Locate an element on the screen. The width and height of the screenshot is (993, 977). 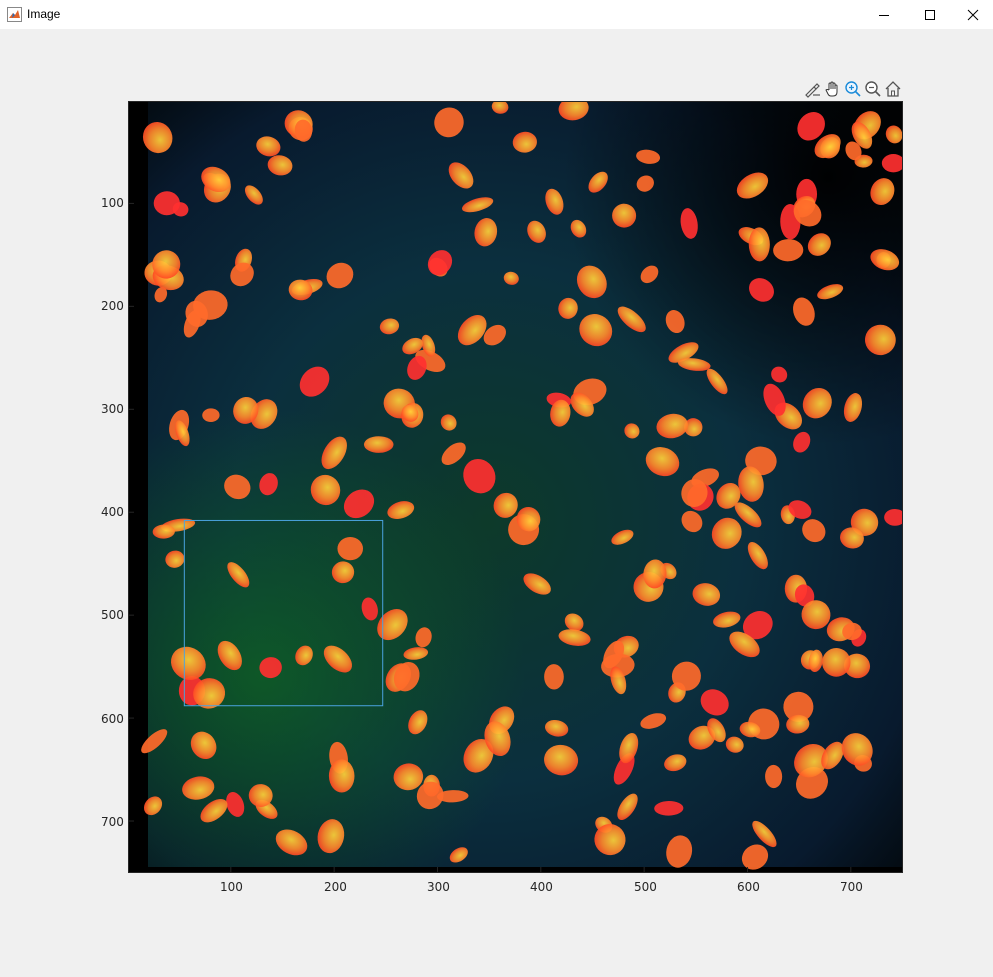
home-icon is located at coordinates (893, 89).